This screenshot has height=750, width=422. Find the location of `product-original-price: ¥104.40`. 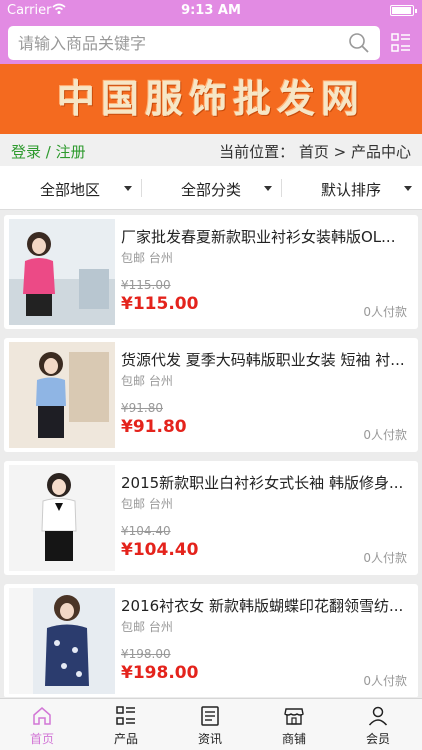

product-original-price: ¥104.40 is located at coordinates (146, 531).